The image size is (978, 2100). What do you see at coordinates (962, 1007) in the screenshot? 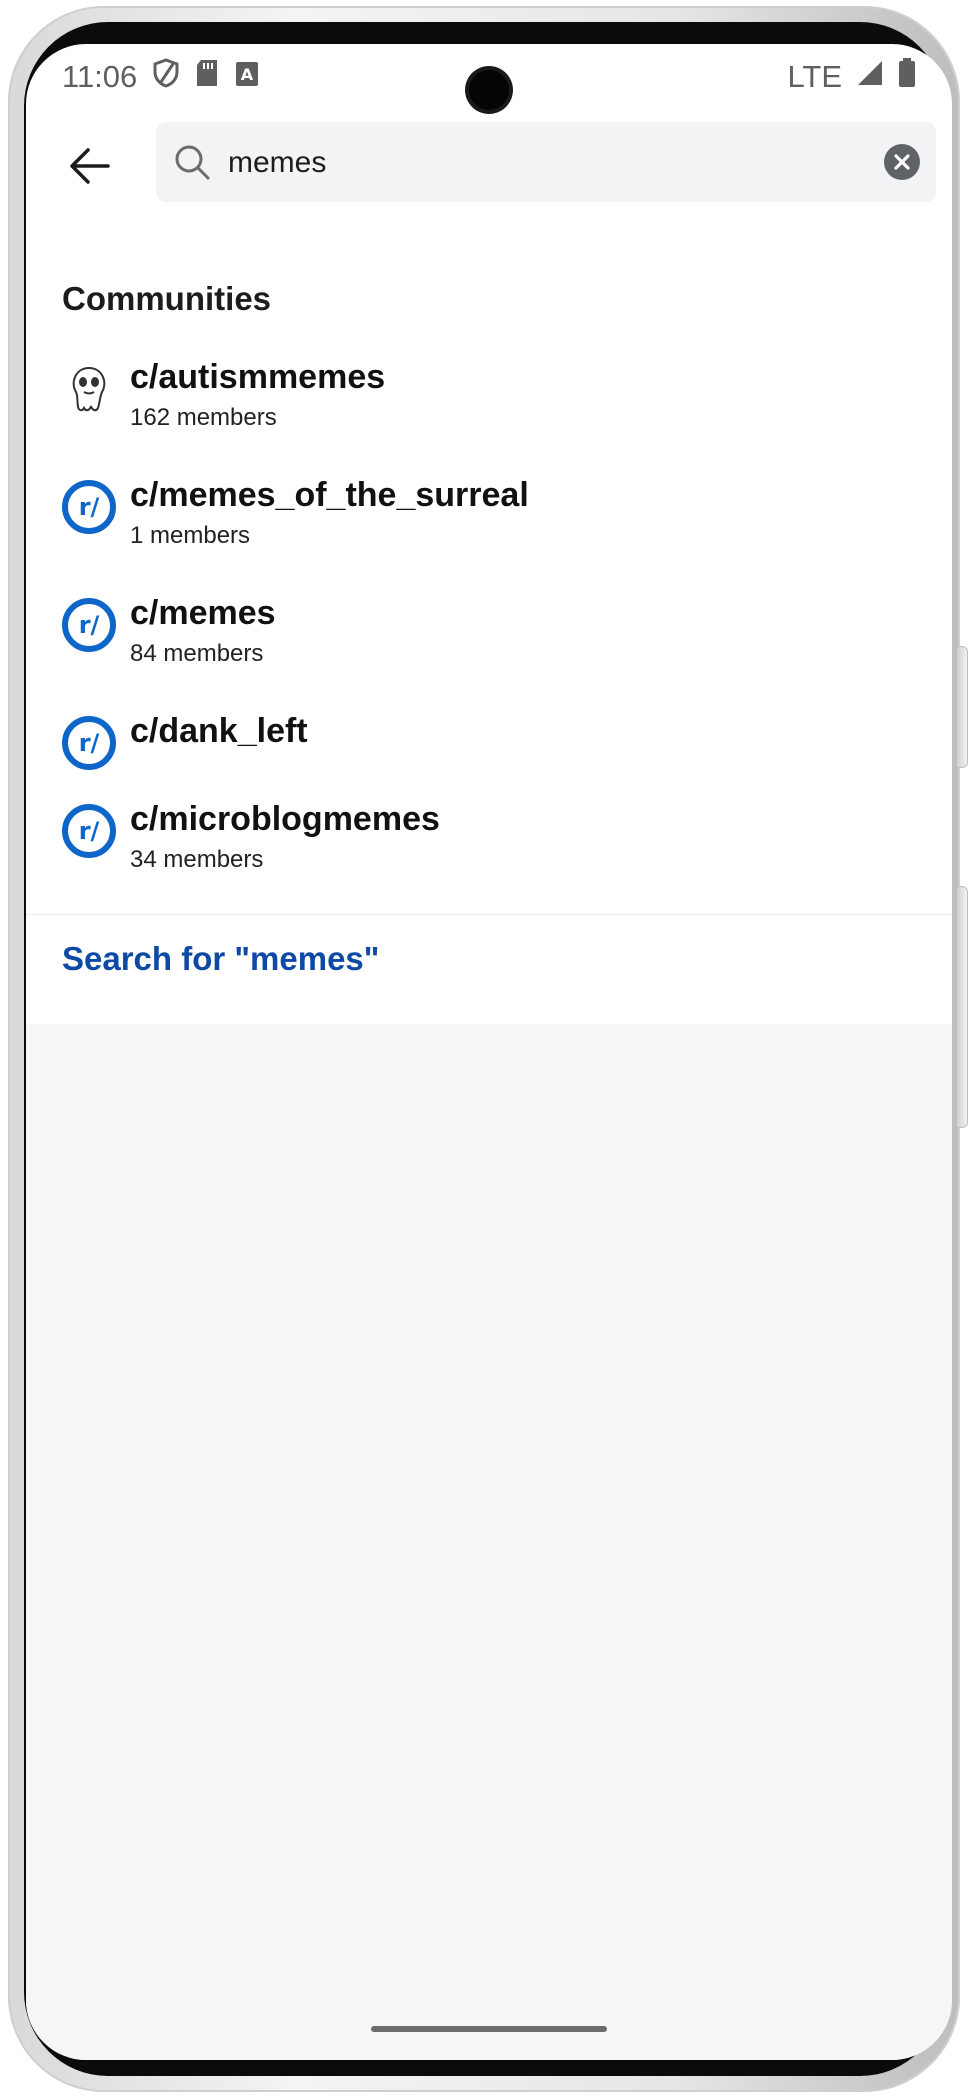
I see `power-button` at bounding box center [962, 1007].